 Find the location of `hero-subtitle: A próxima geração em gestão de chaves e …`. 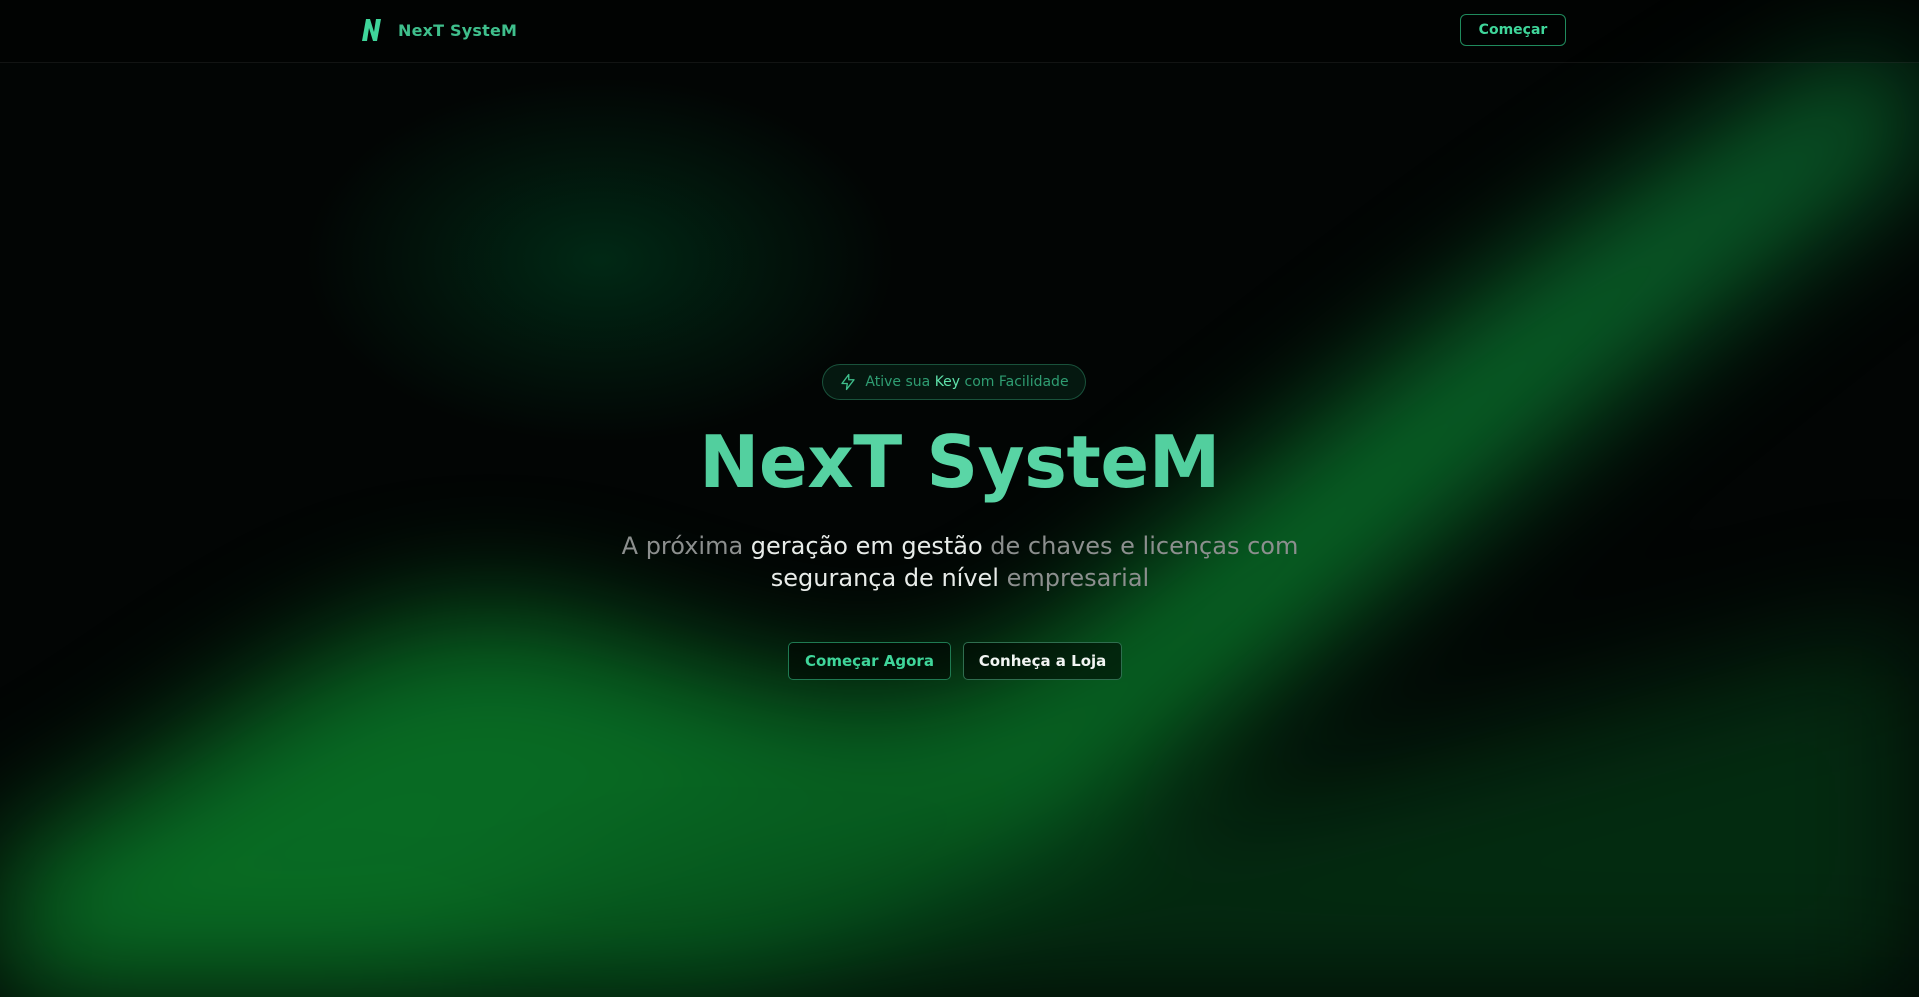

hero-subtitle: A próxima geração em gestão de chaves e … is located at coordinates (960, 562).